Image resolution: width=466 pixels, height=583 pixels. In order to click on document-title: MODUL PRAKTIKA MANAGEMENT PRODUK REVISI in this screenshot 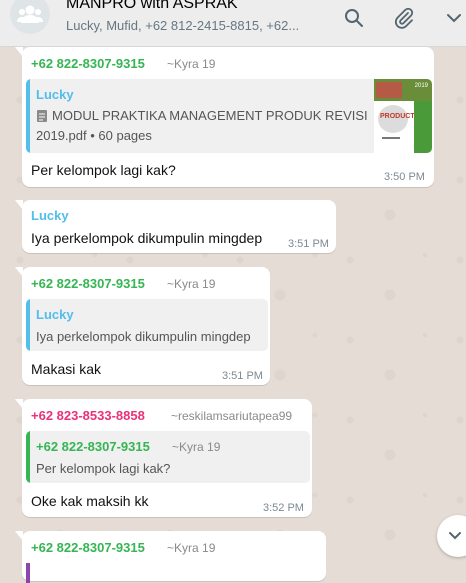, I will do `click(210, 115)`.